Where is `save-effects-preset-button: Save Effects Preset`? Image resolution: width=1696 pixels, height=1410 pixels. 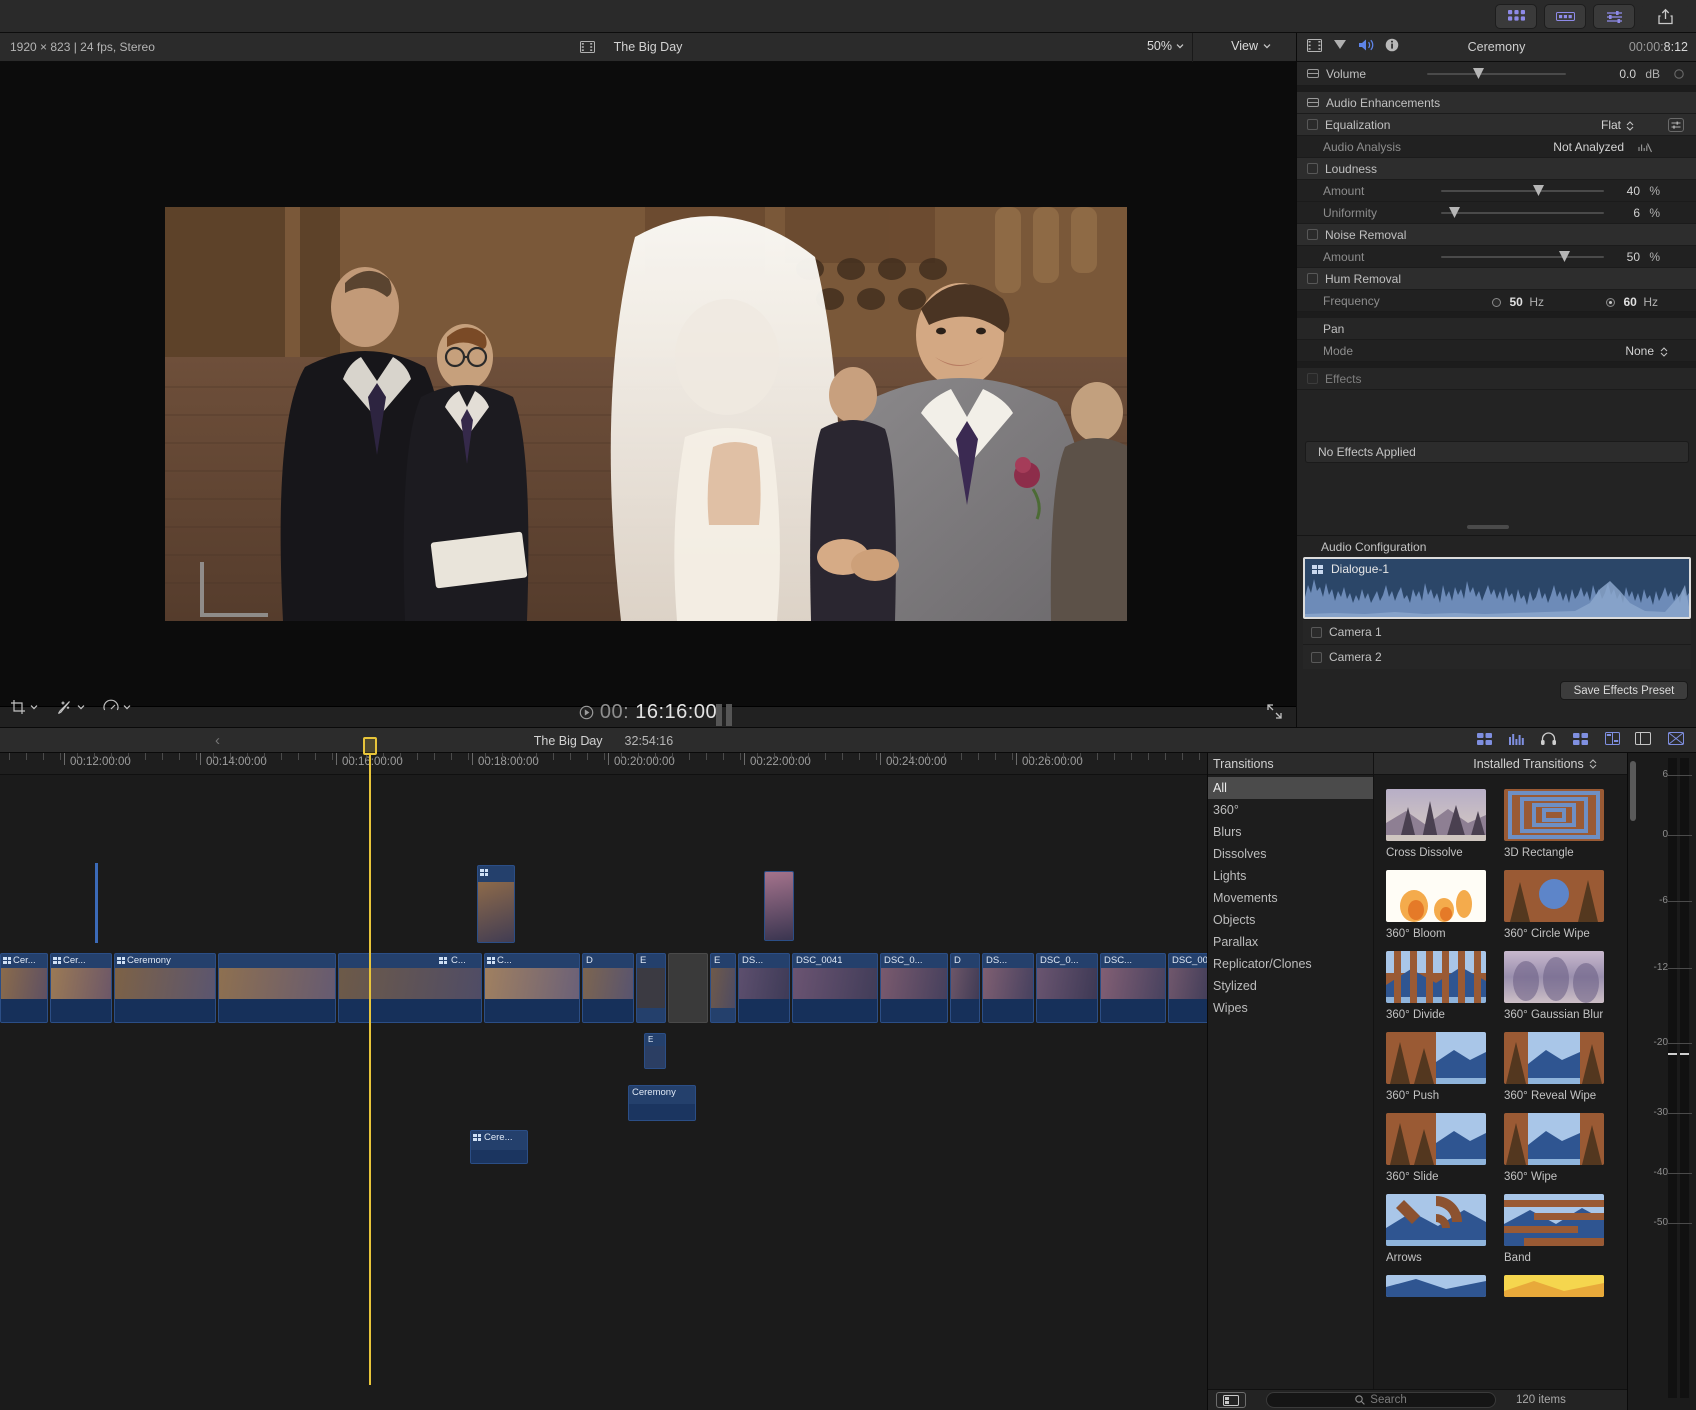 save-effects-preset-button: Save Effects Preset is located at coordinates (1624, 690).